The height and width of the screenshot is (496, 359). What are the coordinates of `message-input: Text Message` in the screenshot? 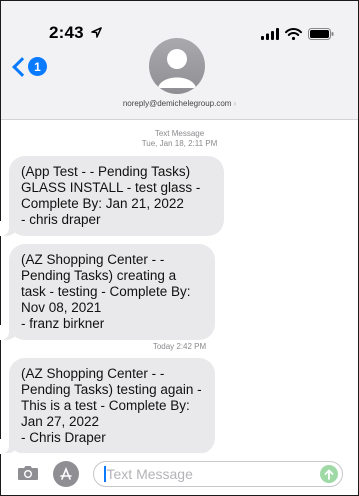 It's located at (218, 474).